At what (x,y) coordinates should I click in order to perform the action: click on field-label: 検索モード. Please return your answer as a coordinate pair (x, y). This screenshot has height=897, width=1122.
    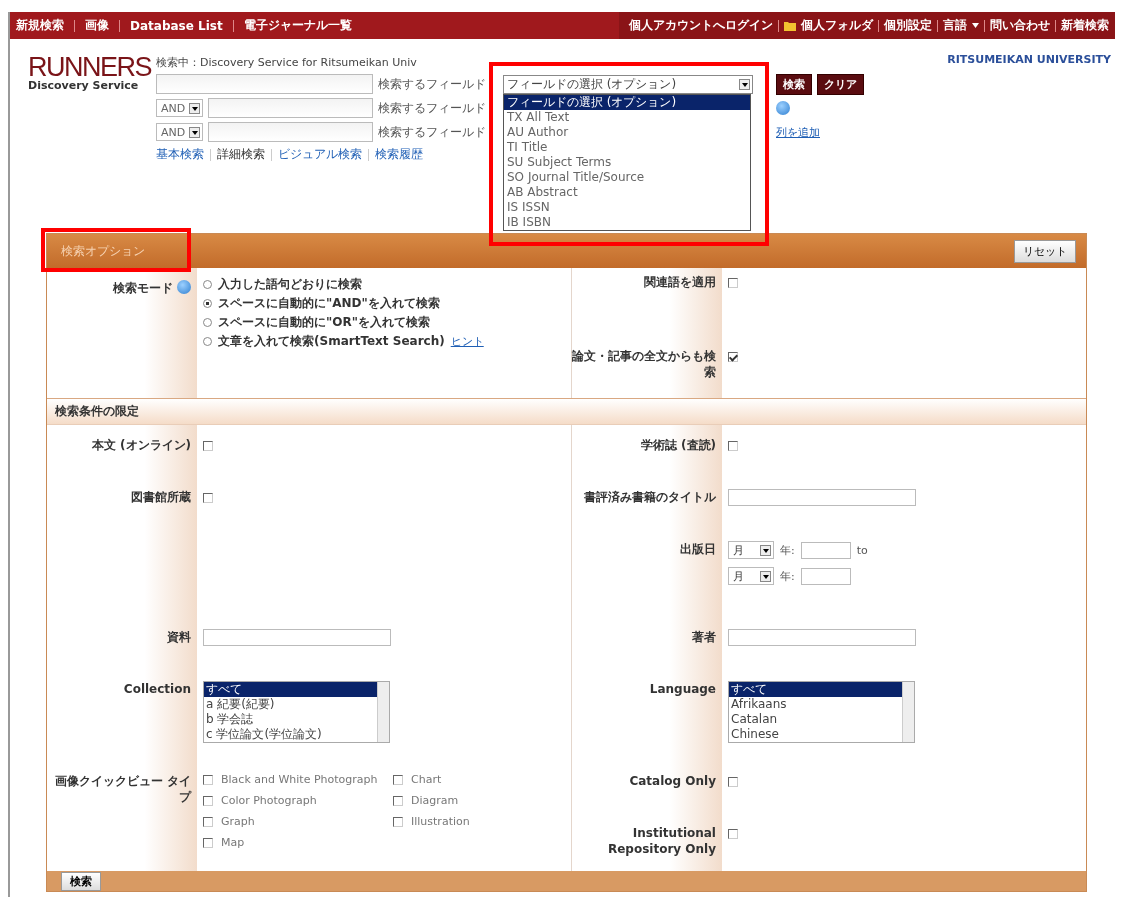
    Looking at the image, I should click on (143, 288).